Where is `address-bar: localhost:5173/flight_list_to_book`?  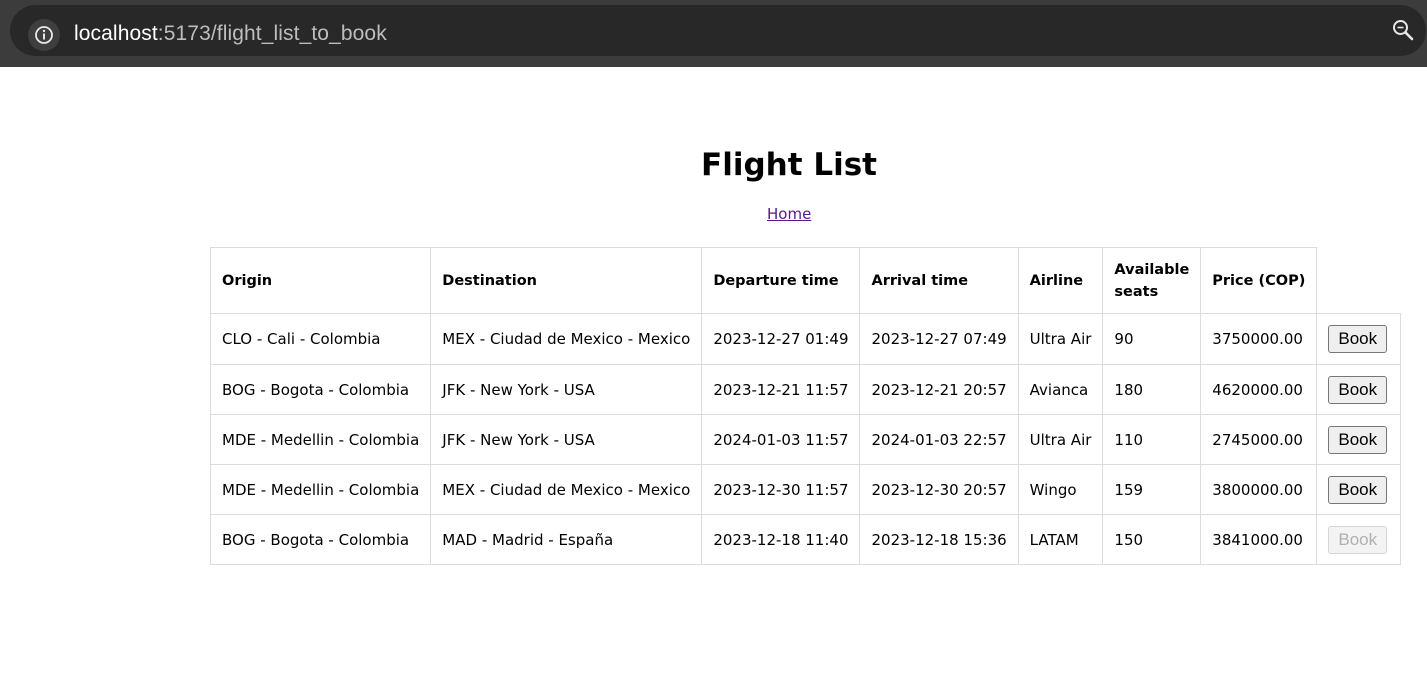
address-bar: localhost:5173/flight_list_to_book is located at coordinates (718, 30).